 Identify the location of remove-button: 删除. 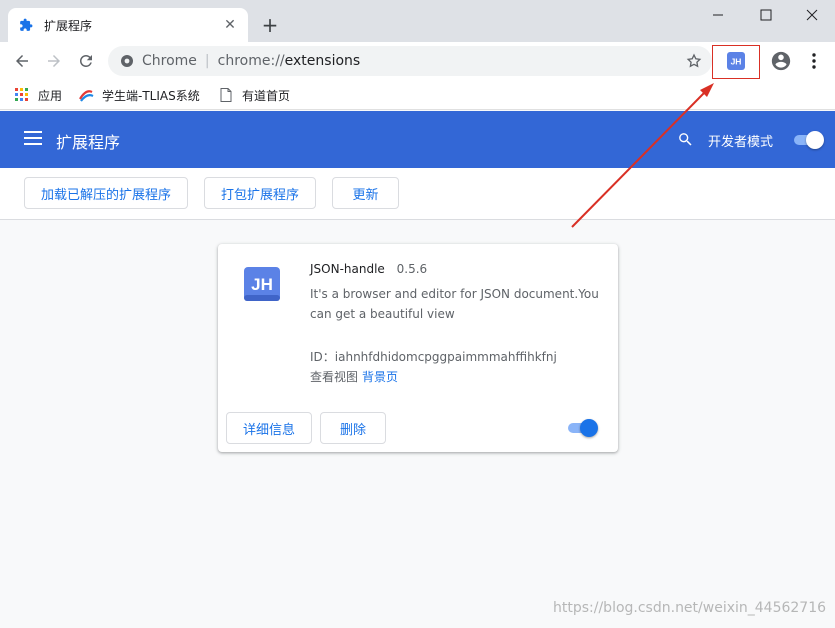
(353, 428).